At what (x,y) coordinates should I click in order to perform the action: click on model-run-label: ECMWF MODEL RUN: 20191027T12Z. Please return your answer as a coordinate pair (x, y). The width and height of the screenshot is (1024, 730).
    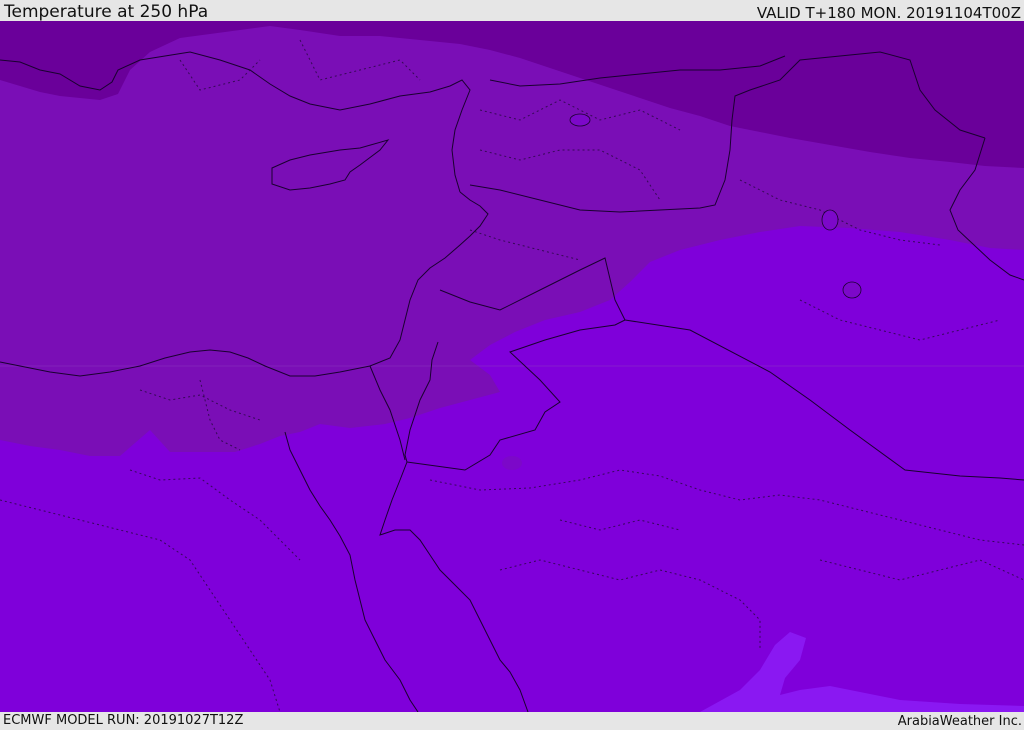
    Looking at the image, I should click on (123, 720).